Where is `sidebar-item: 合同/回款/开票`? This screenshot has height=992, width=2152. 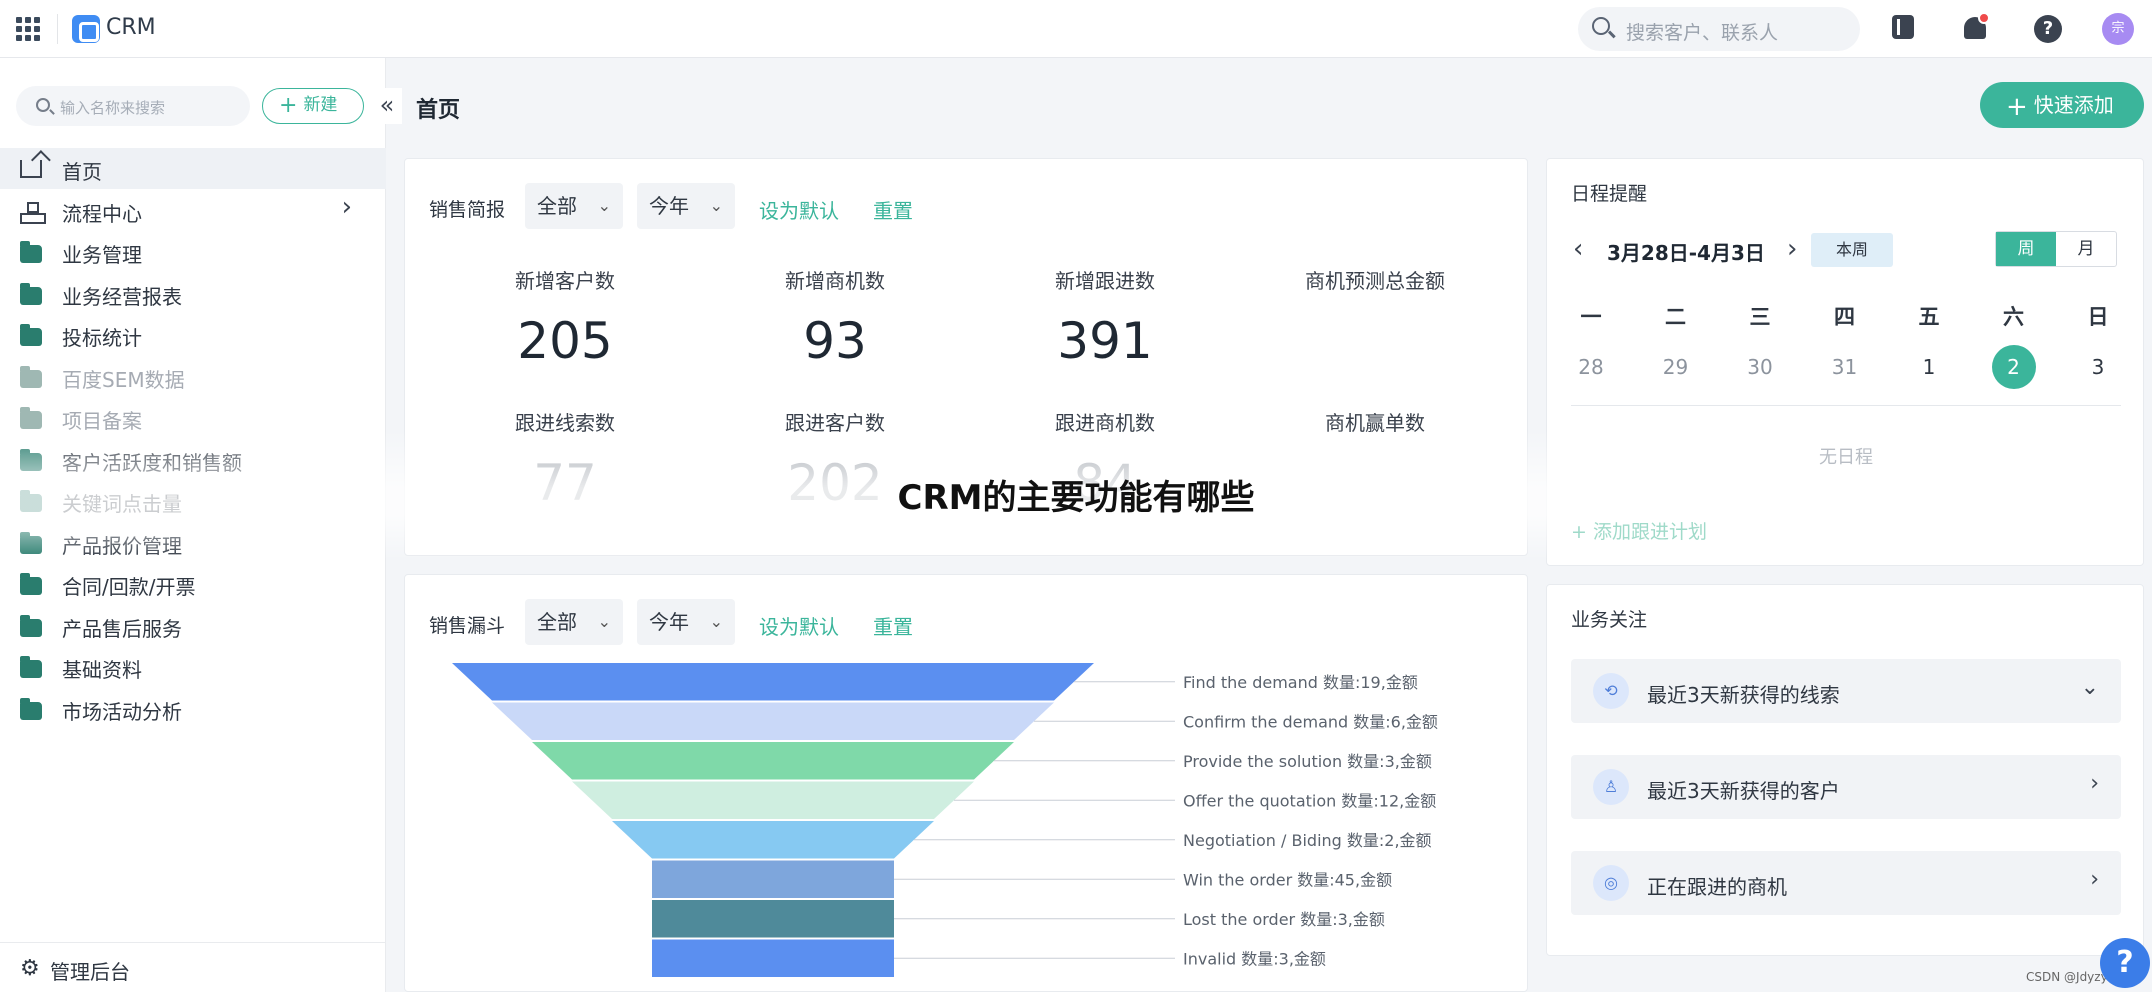
sidebar-item: 合同/回款/开票 is located at coordinates (193, 583).